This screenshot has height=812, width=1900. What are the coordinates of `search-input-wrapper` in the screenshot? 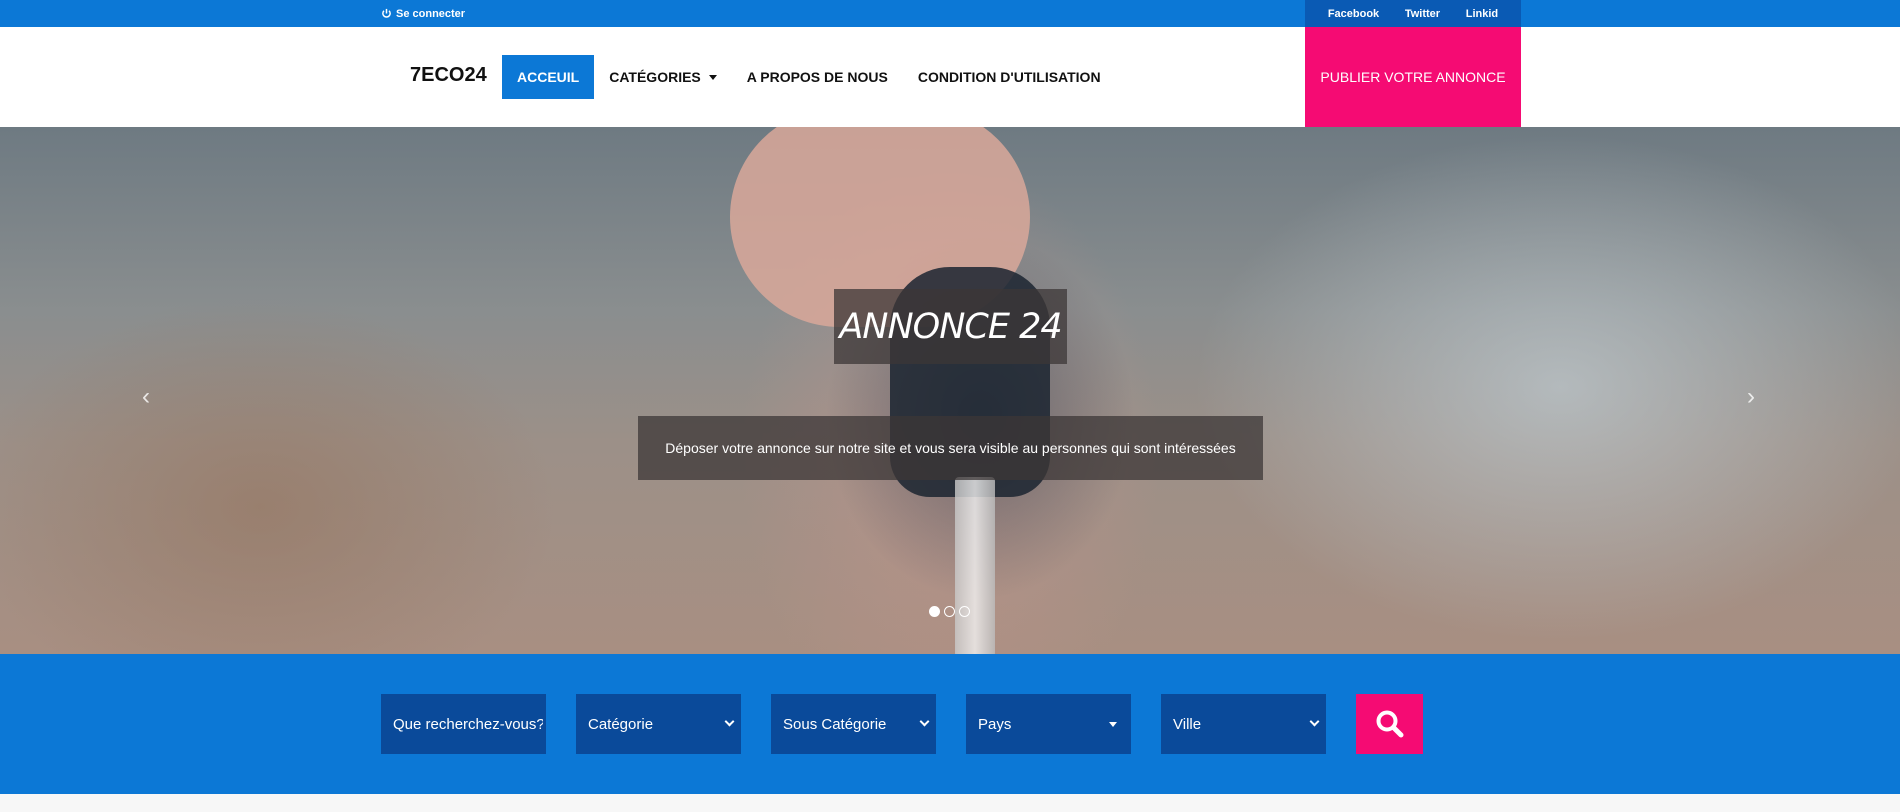 It's located at (463, 724).